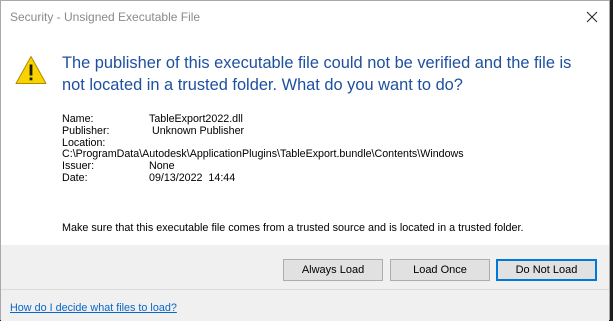  I want to click on close-button, so click(592, 17).